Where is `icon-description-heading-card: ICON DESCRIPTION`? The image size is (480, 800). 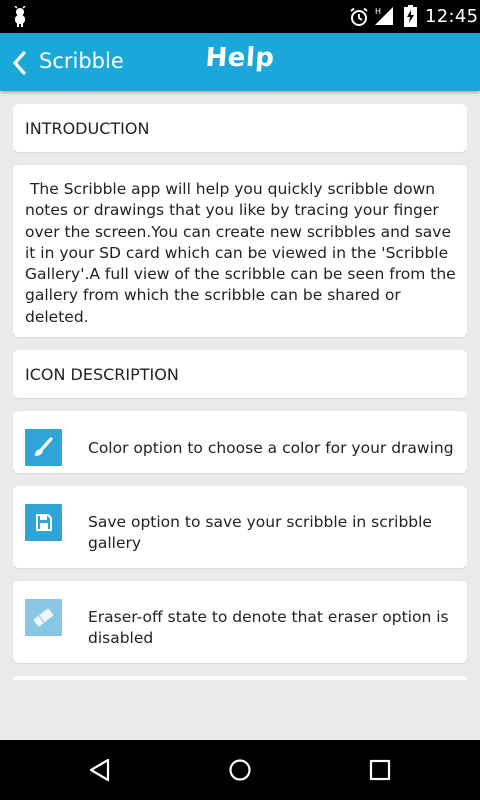 icon-description-heading-card: ICON DESCRIPTION is located at coordinates (240, 374).